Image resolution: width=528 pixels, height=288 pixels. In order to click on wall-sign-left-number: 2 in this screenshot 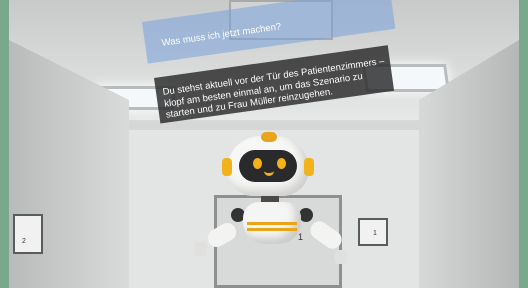, I will do `click(24, 241)`.